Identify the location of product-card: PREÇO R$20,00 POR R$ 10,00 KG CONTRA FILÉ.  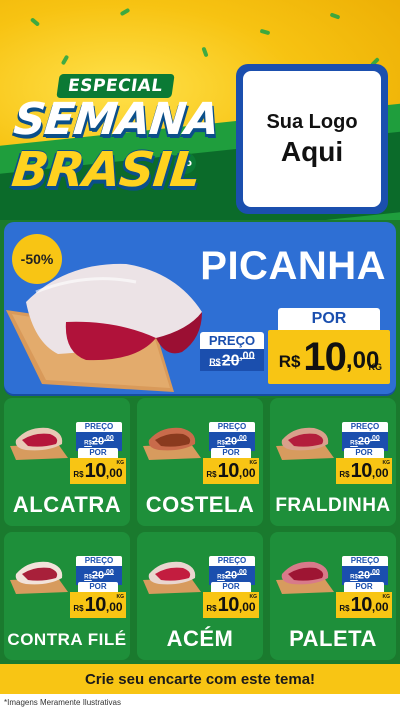
(67, 596).